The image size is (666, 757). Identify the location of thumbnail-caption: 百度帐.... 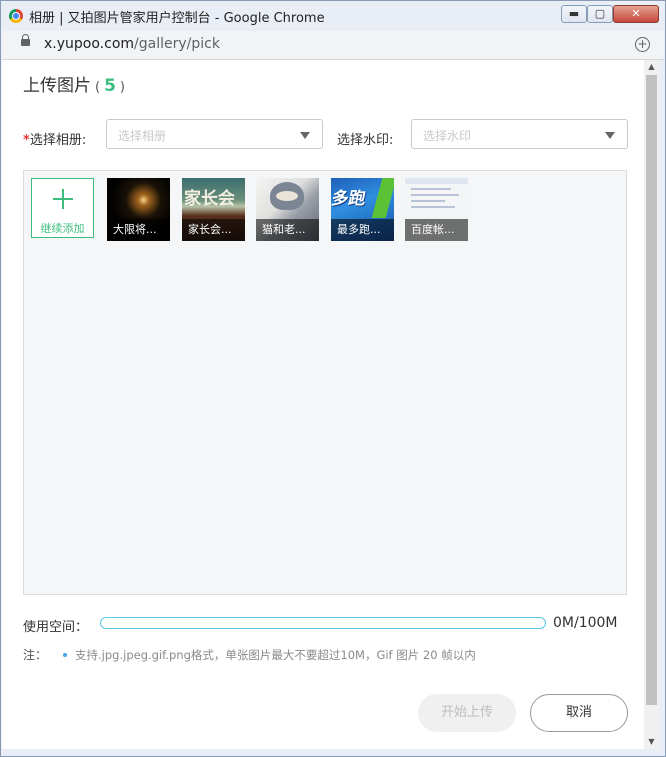
(436, 230).